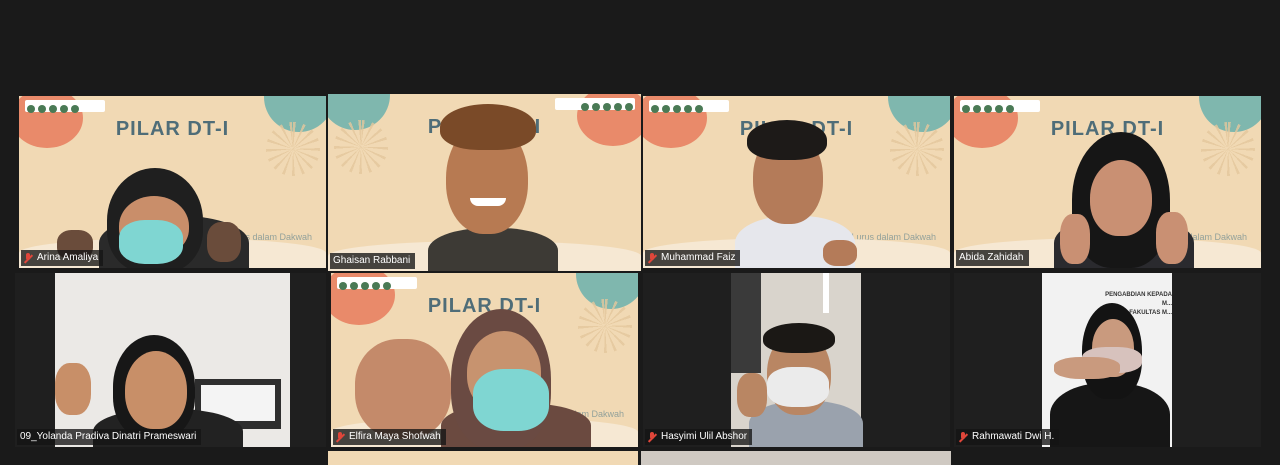 This screenshot has height=465, width=1280. I want to click on participant-name-label: 09_Yolanda Pradiva Dinatri Prameswari, so click(109, 437).